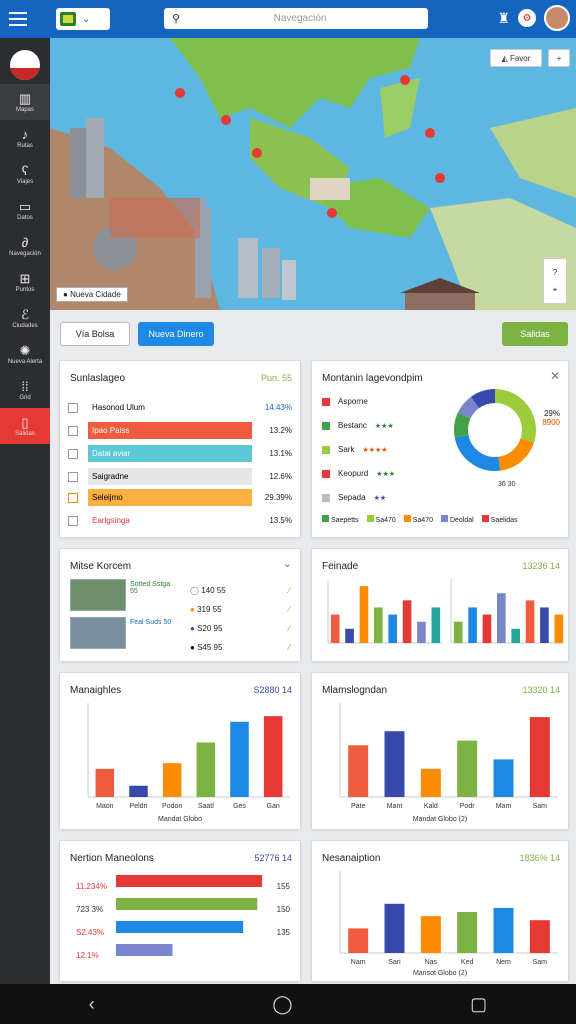  Describe the element at coordinates (507, 484) in the screenshot. I see `donut-bottom-label: 36 30` at that location.